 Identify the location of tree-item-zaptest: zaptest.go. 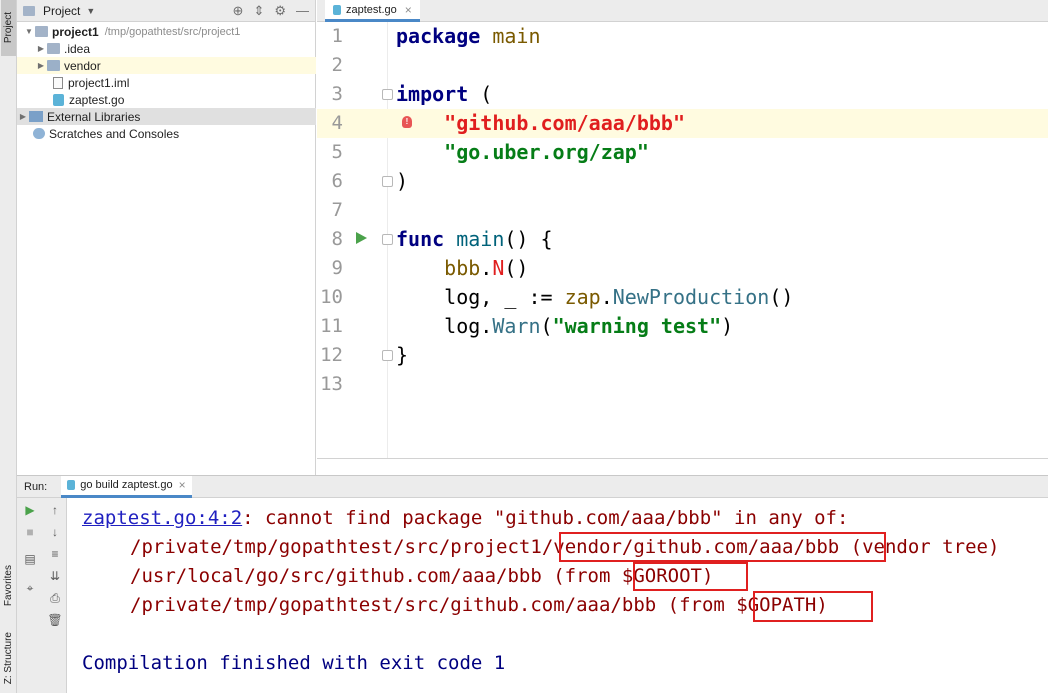
(166, 99).